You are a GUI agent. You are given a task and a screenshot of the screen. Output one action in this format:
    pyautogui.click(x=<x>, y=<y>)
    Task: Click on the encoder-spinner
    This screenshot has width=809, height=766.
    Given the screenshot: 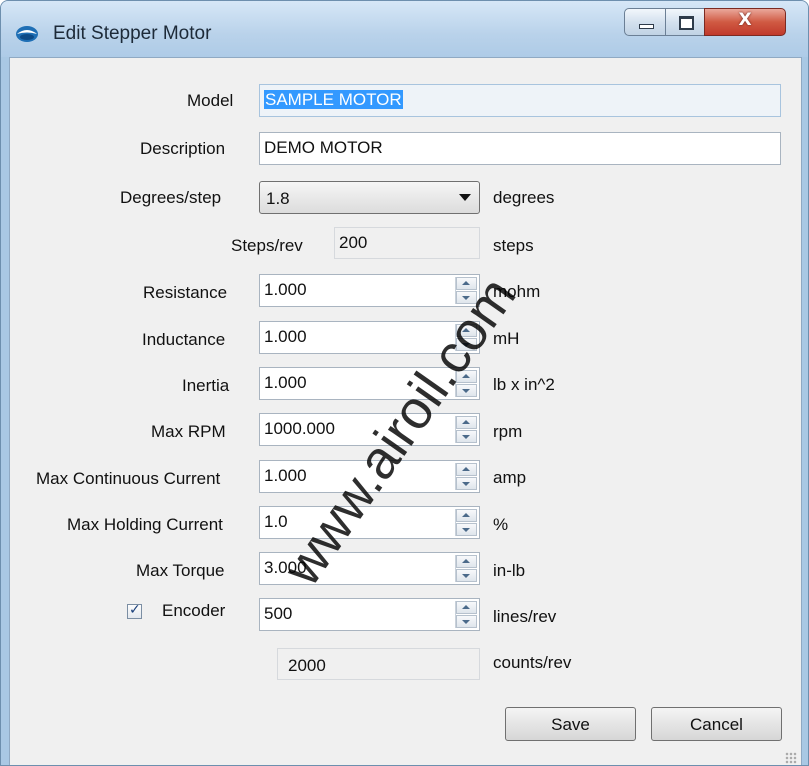 What is the action you would take?
    pyautogui.click(x=466, y=614)
    